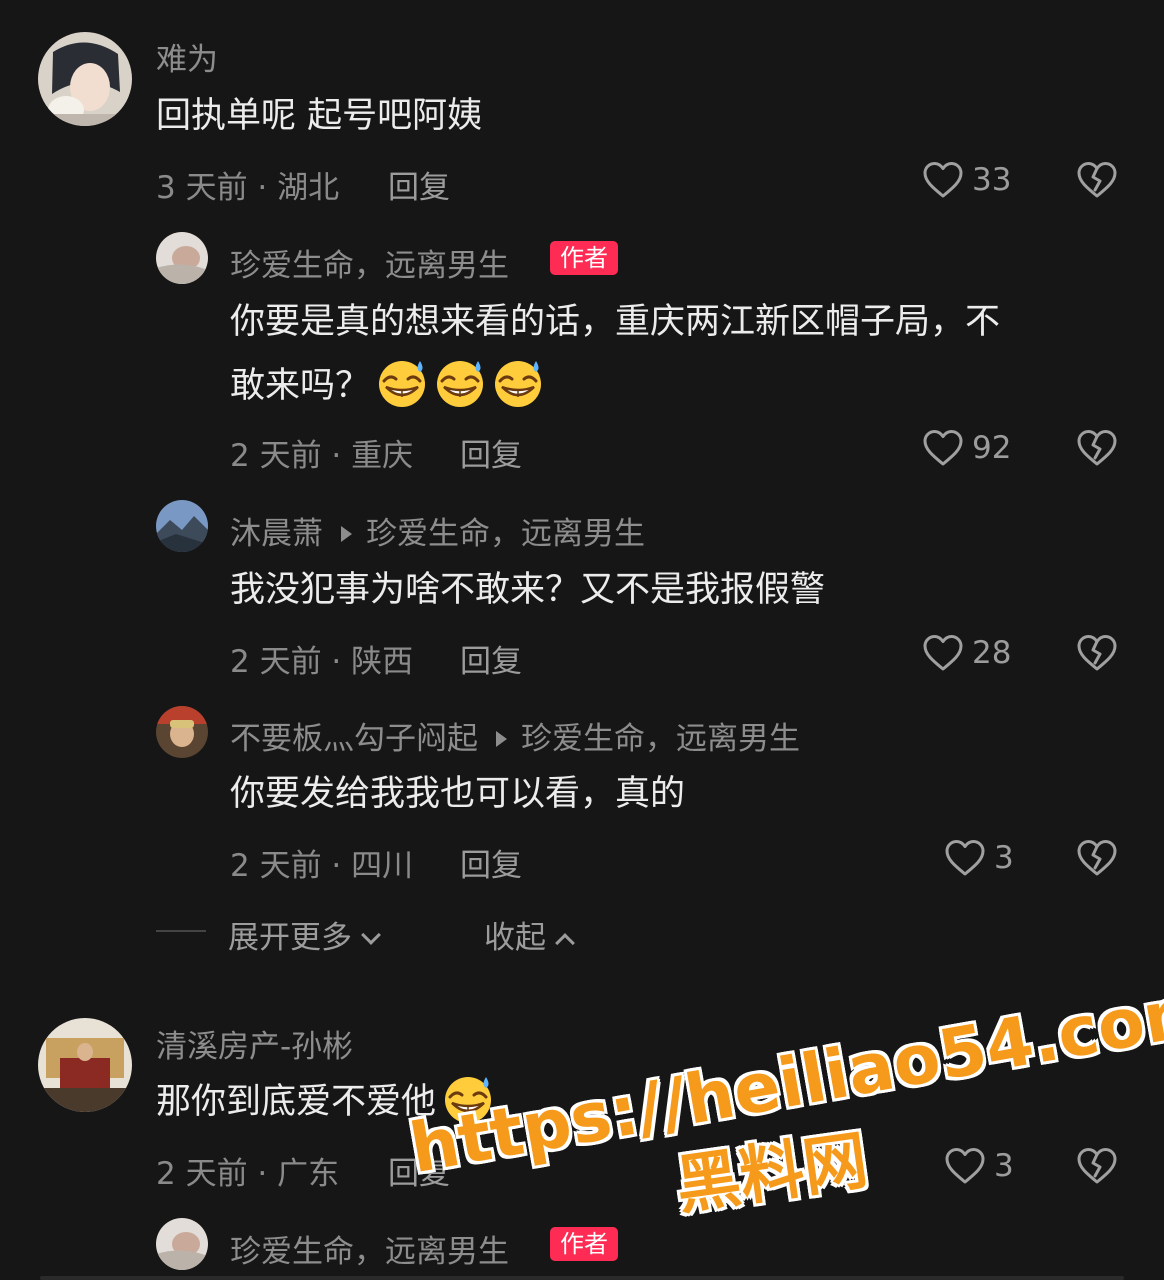 This screenshot has width=1164, height=1280. I want to click on like-count: 33, so click(992, 180).